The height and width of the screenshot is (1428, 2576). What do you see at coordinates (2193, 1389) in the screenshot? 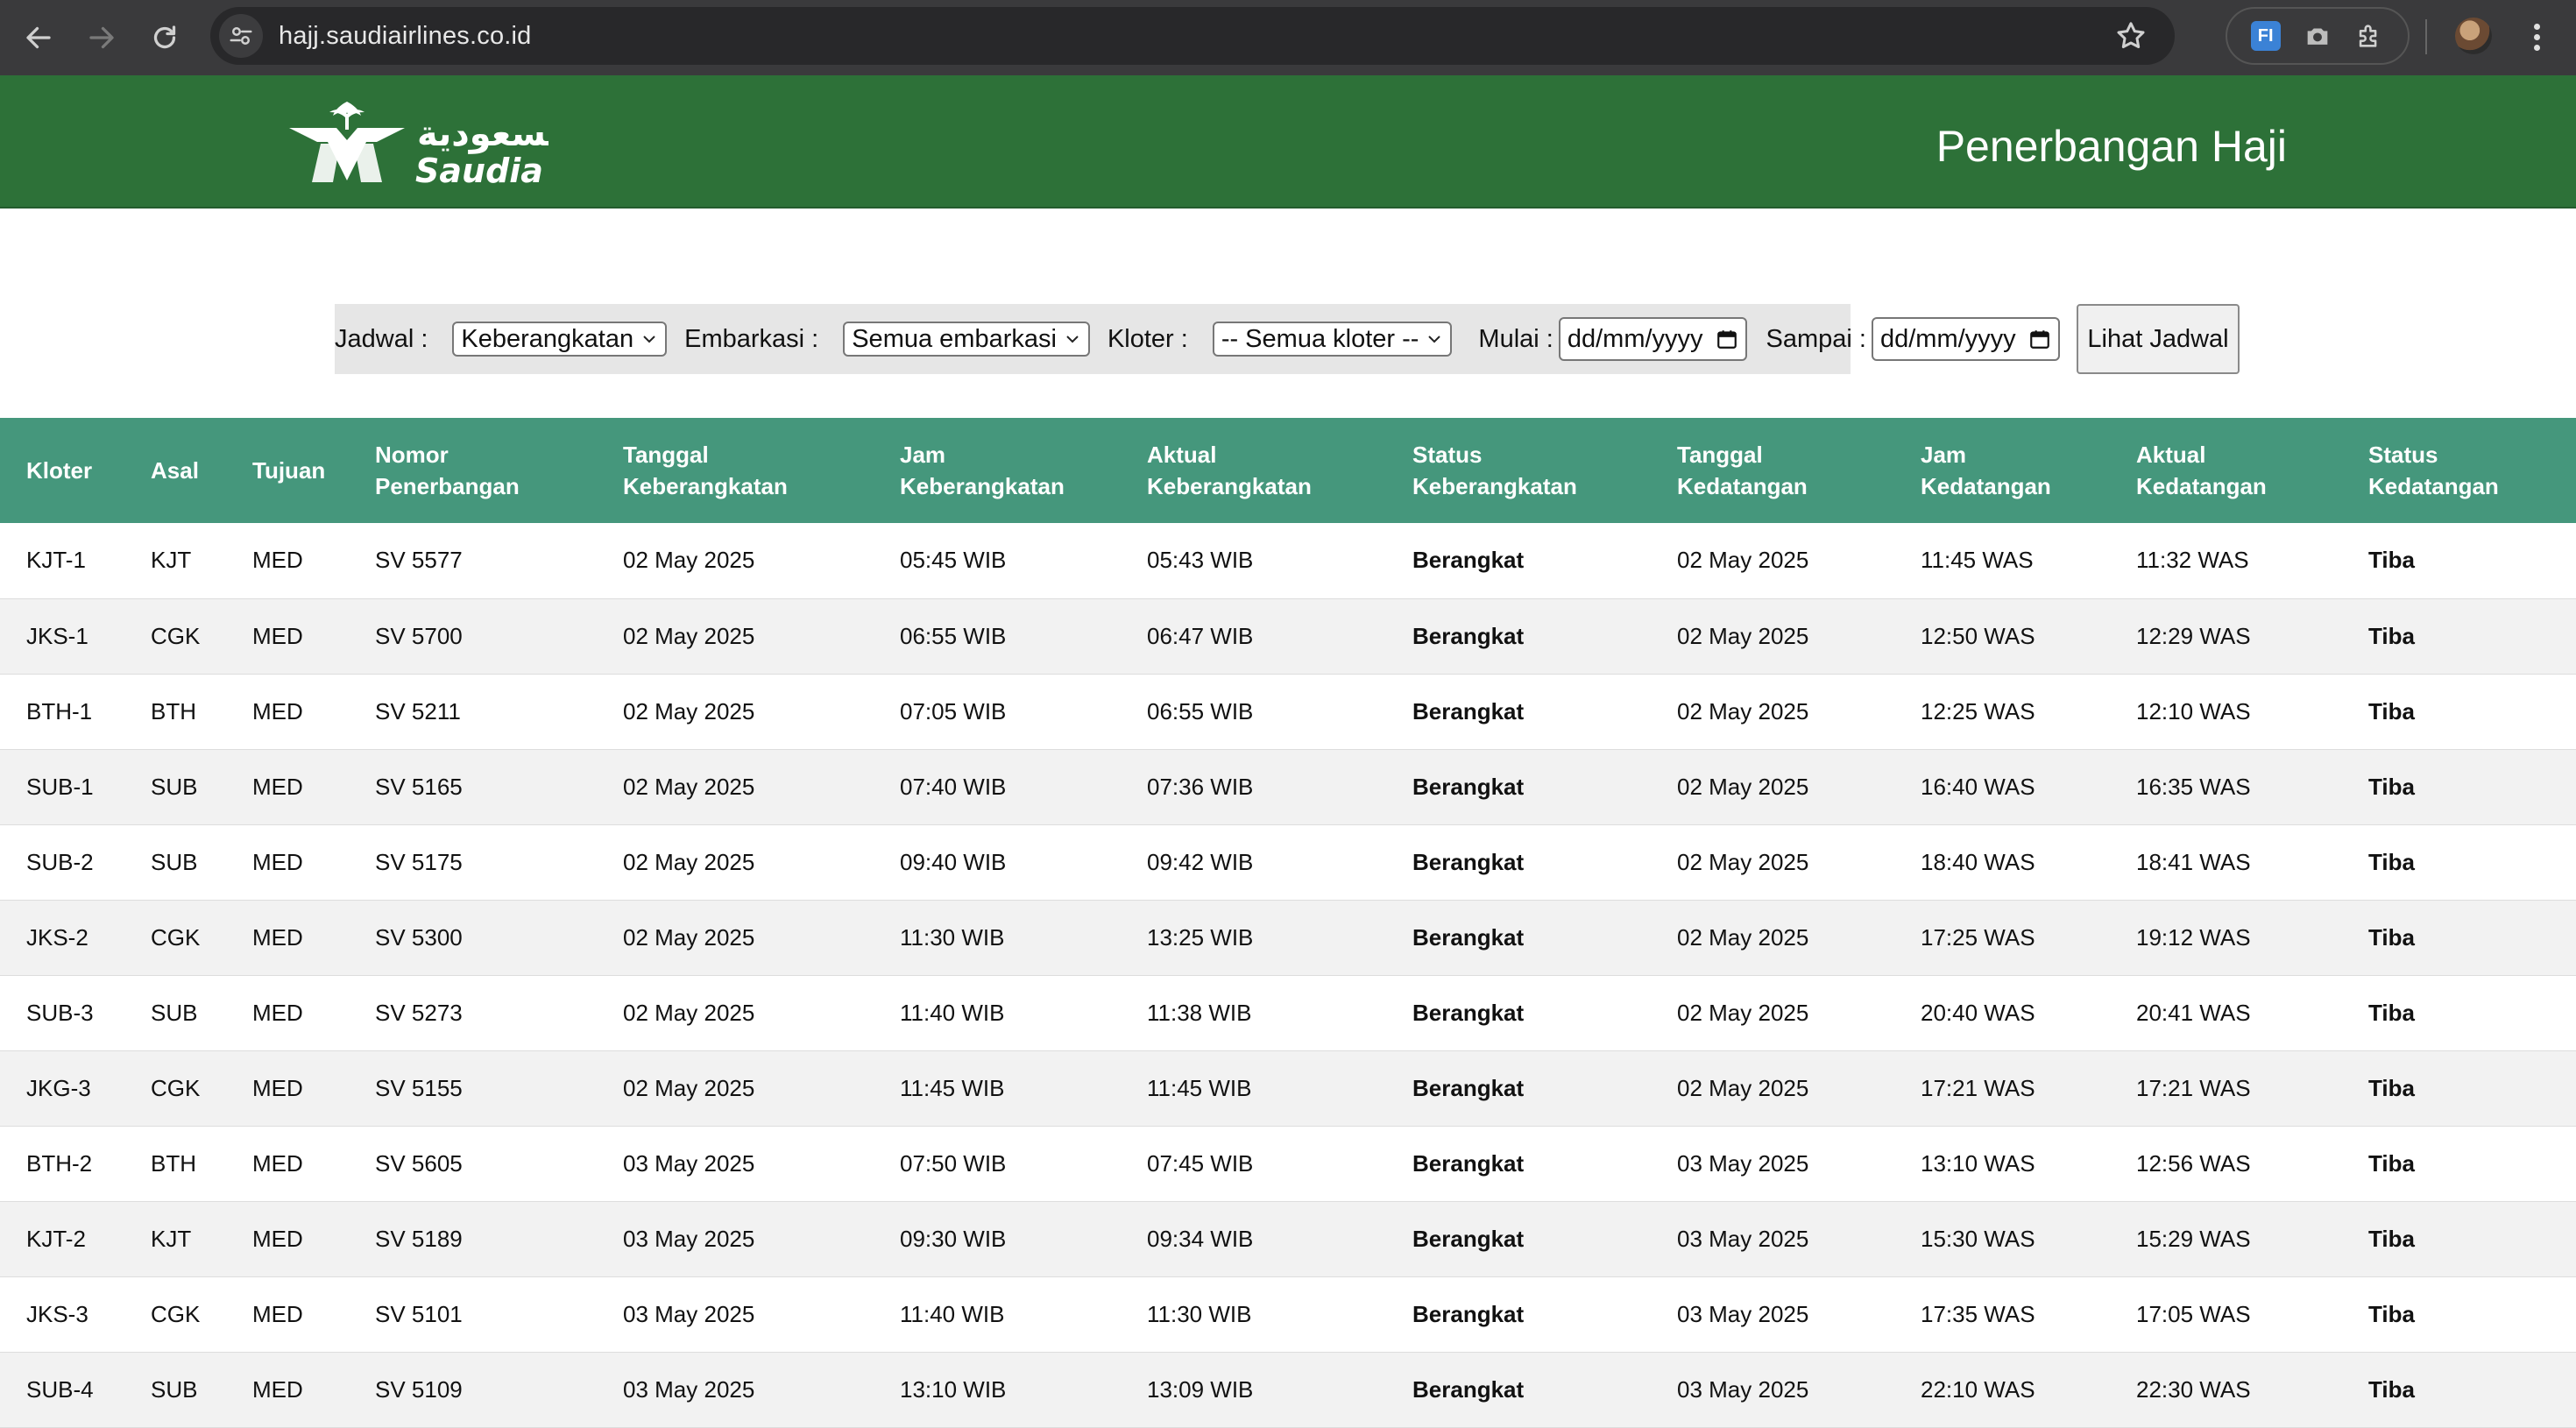
I see `table-cell: 22:30 WAS` at bounding box center [2193, 1389].